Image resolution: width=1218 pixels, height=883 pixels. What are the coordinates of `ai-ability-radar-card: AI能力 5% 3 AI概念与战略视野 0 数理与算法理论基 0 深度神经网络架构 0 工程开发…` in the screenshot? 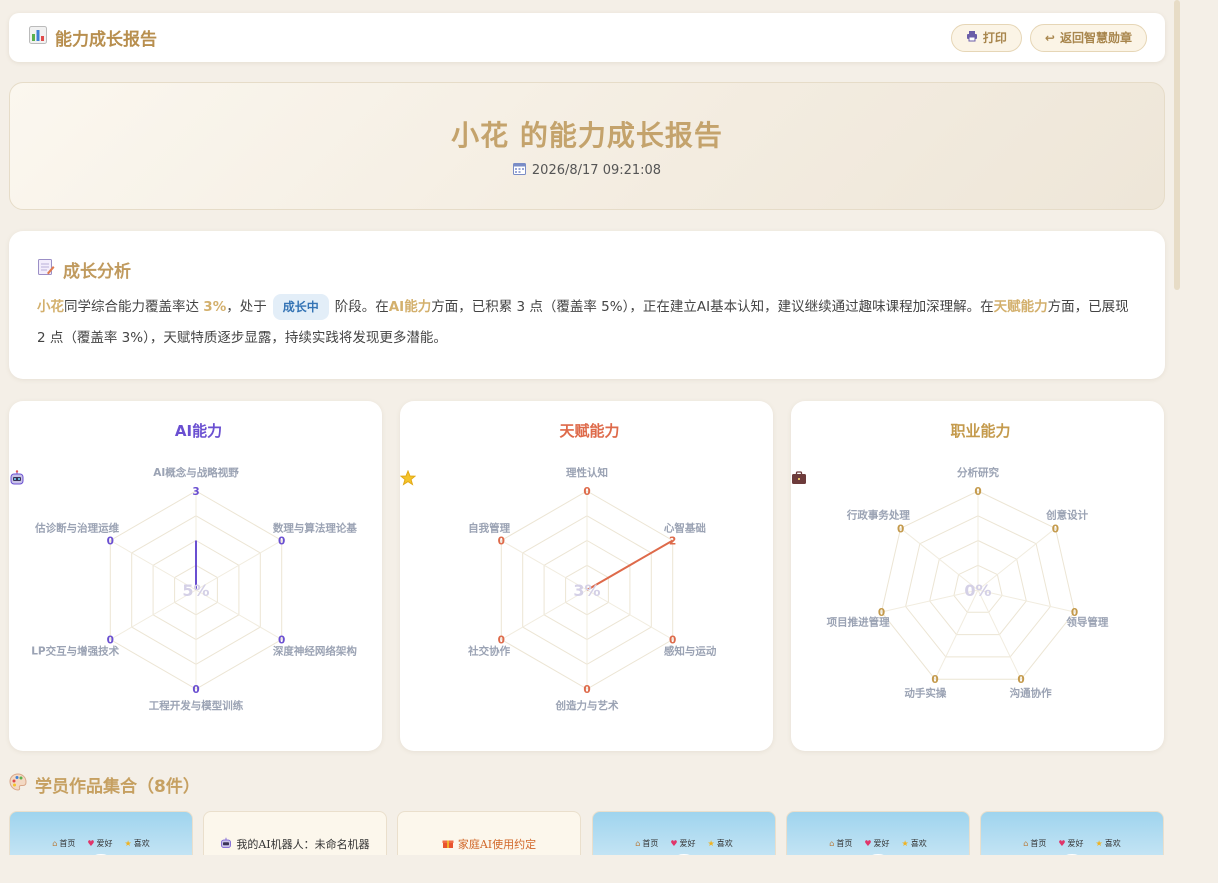 It's located at (195, 576).